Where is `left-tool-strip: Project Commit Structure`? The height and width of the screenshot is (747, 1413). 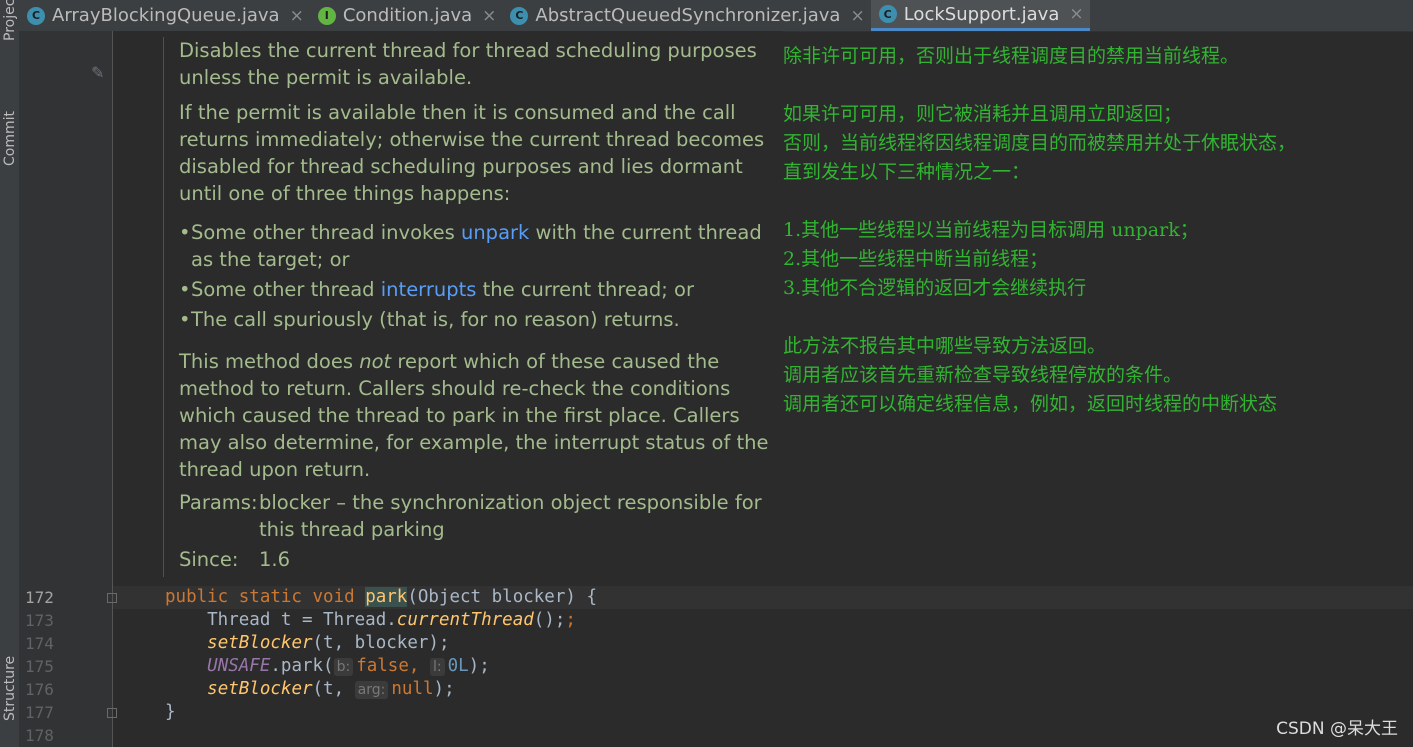 left-tool-strip: Project Commit Structure is located at coordinates (10, 373).